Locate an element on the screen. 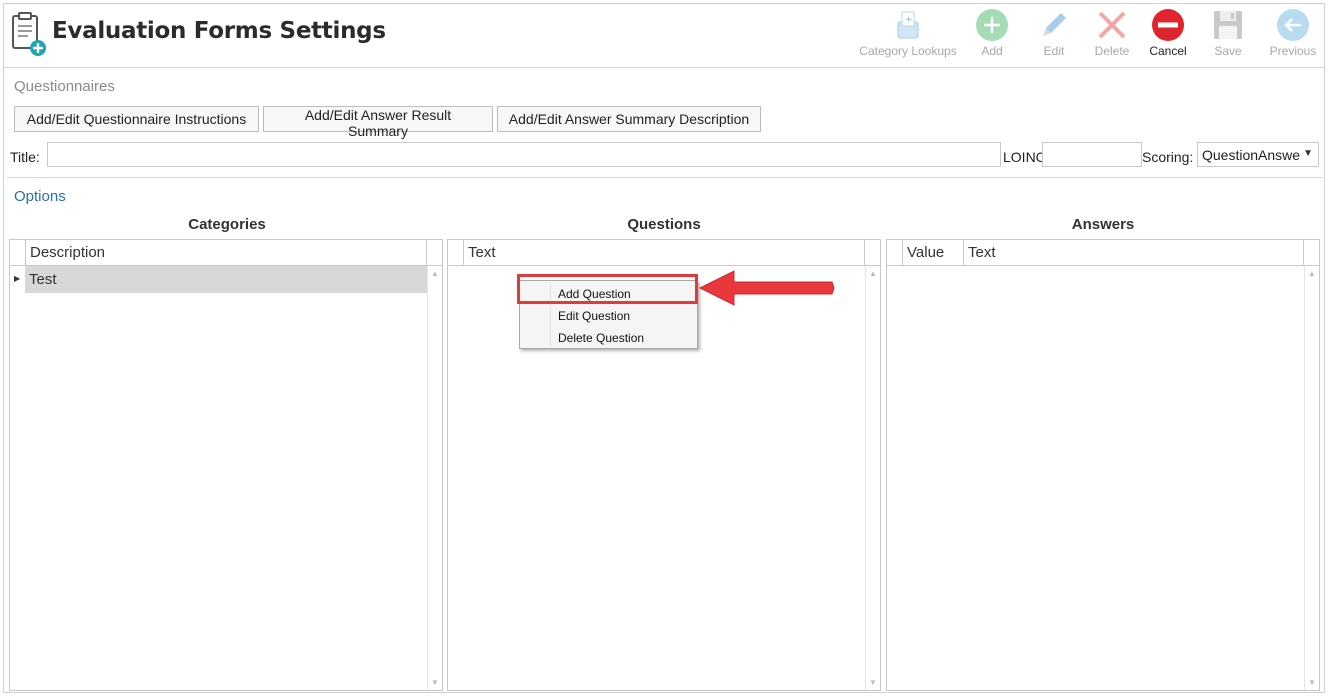 The height and width of the screenshot is (696, 1328). previous-icon is located at coordinates (1293, 25).